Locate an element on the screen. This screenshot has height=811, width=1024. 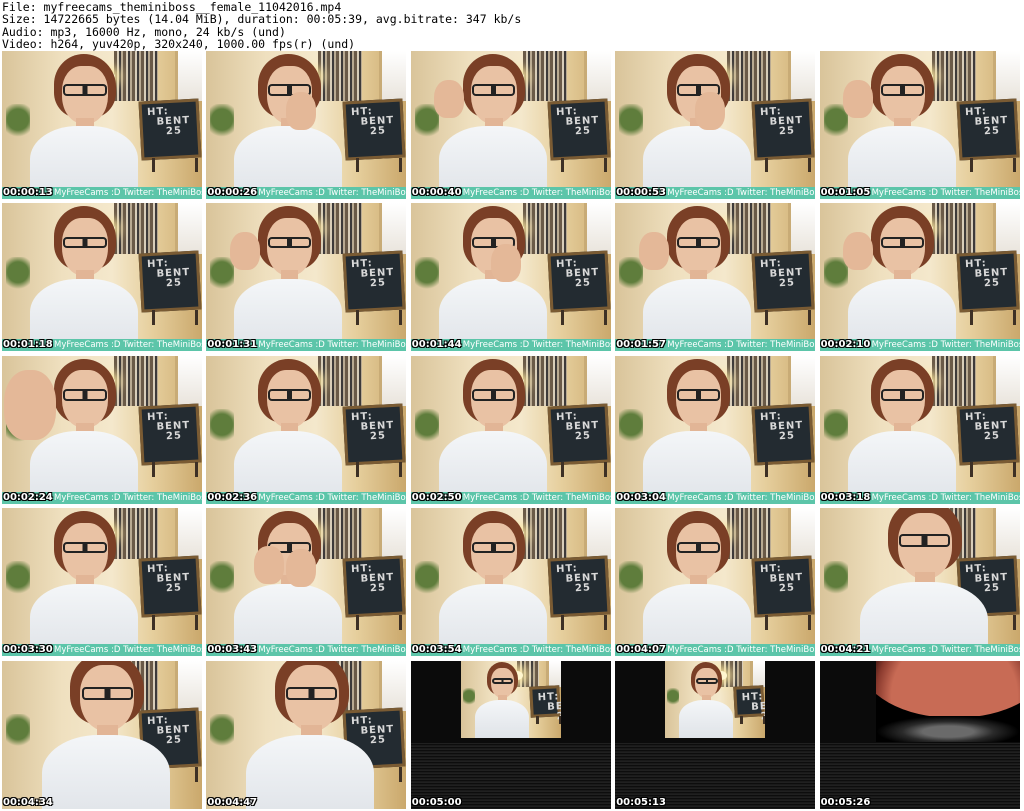
thumbnail: HT: BENT 25 00:04:34 is located at coordinates (102, 734).